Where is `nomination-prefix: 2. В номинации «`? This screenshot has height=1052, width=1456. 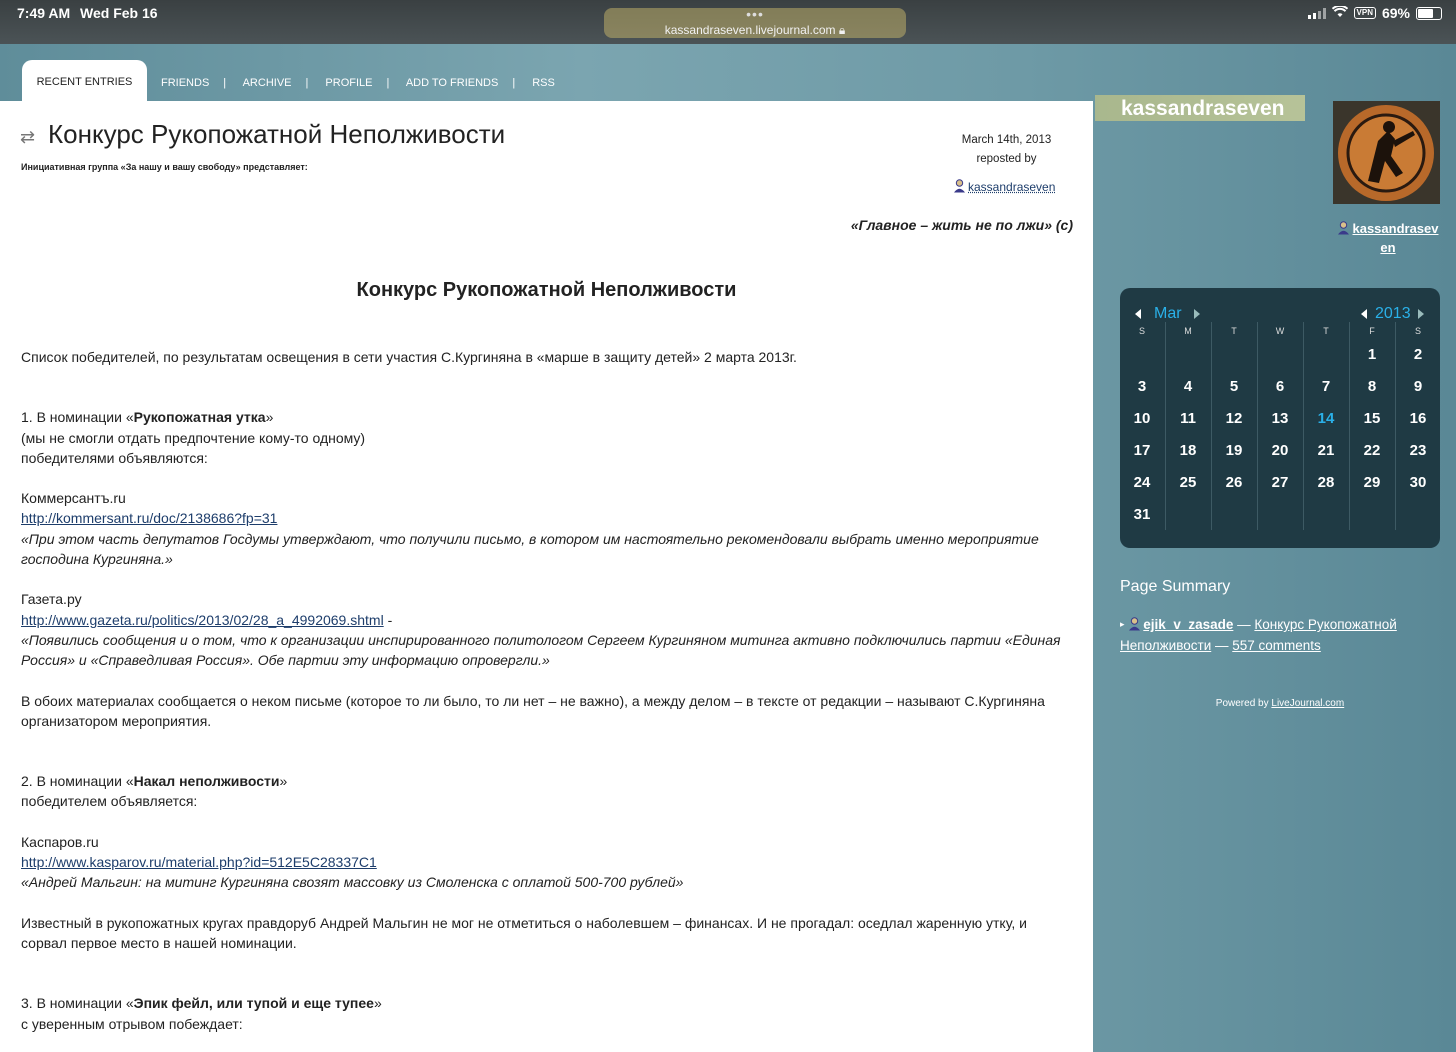 nomination-prefix: 2. В номинации « is located at coordinates (77, 781).